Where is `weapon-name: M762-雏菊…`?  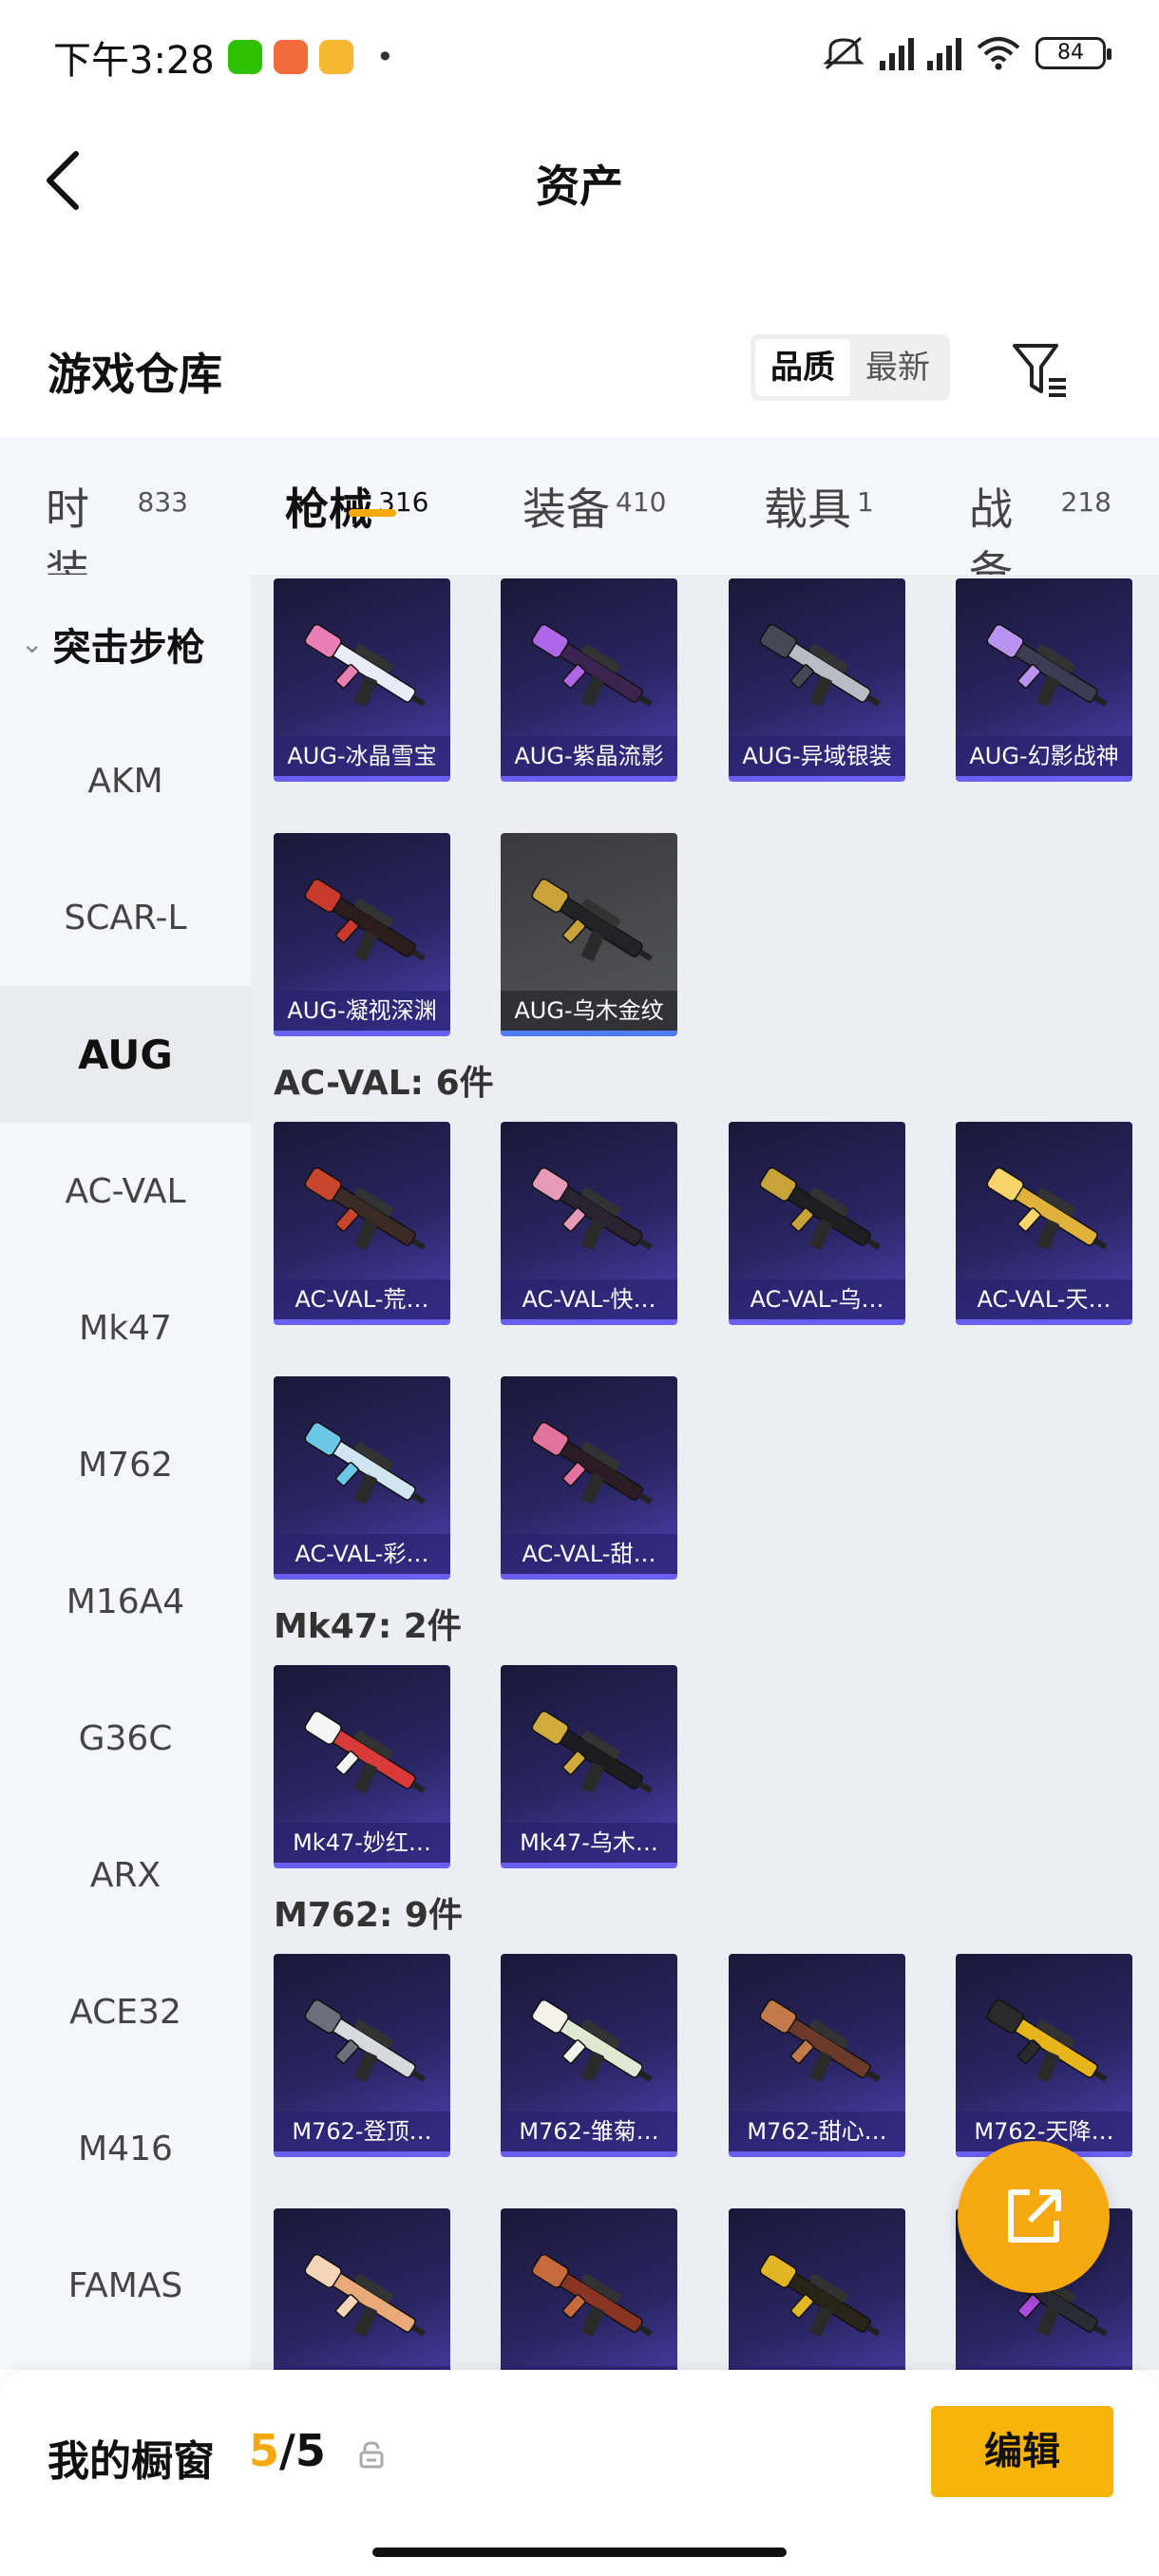
weapon-name: M762-雏菊… is located at coordinates (589, 2131).